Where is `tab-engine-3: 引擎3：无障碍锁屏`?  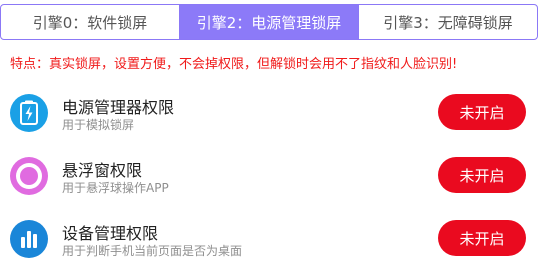 tab-engine-3: 引擎3：无障碍锁屏 is located at coordinates (448, 22).